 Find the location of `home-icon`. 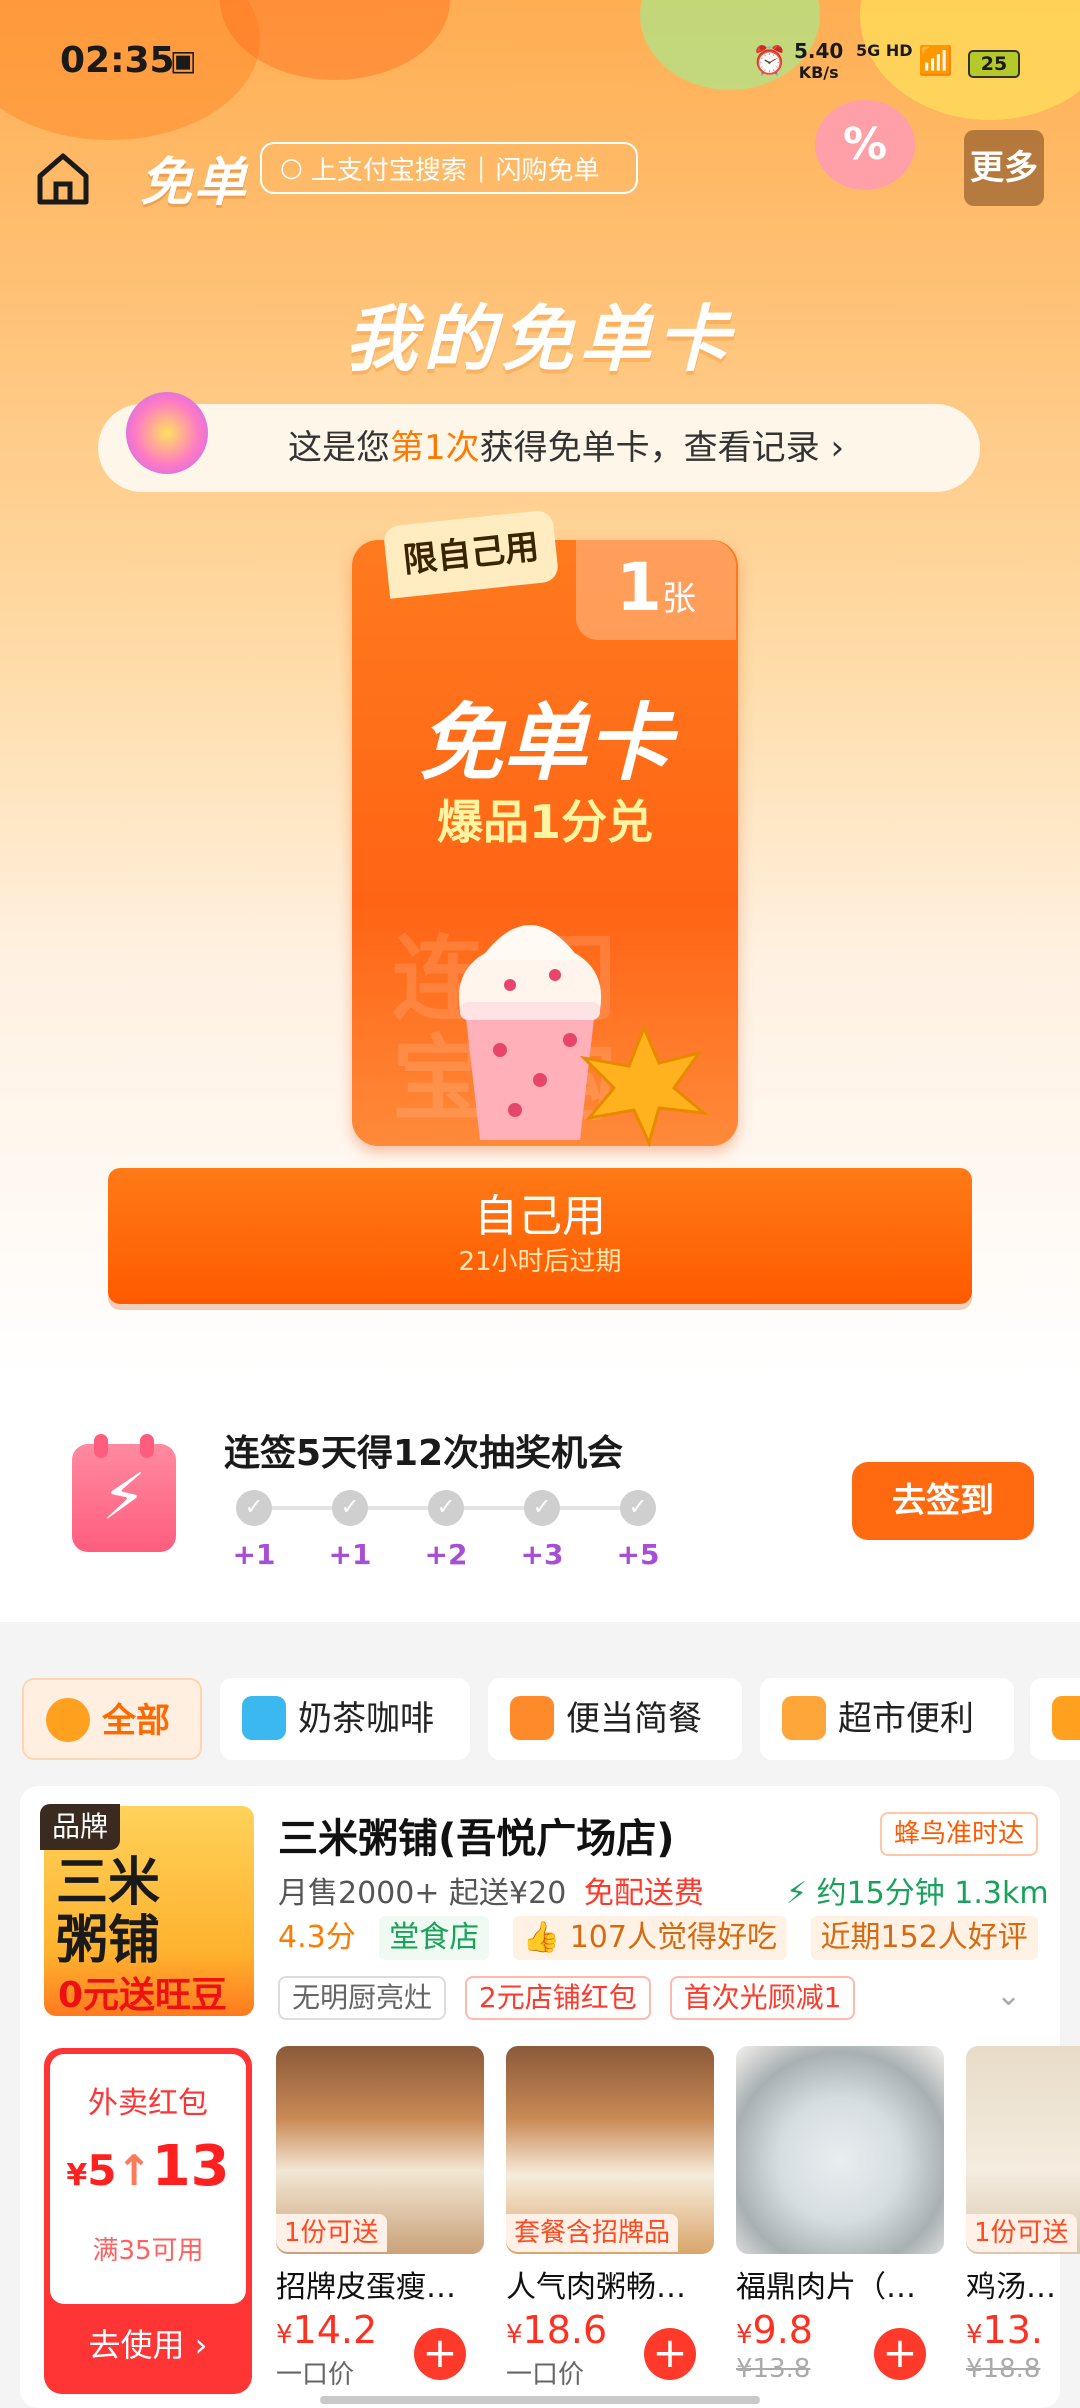

home-icon is located at coordinates (63, 179).